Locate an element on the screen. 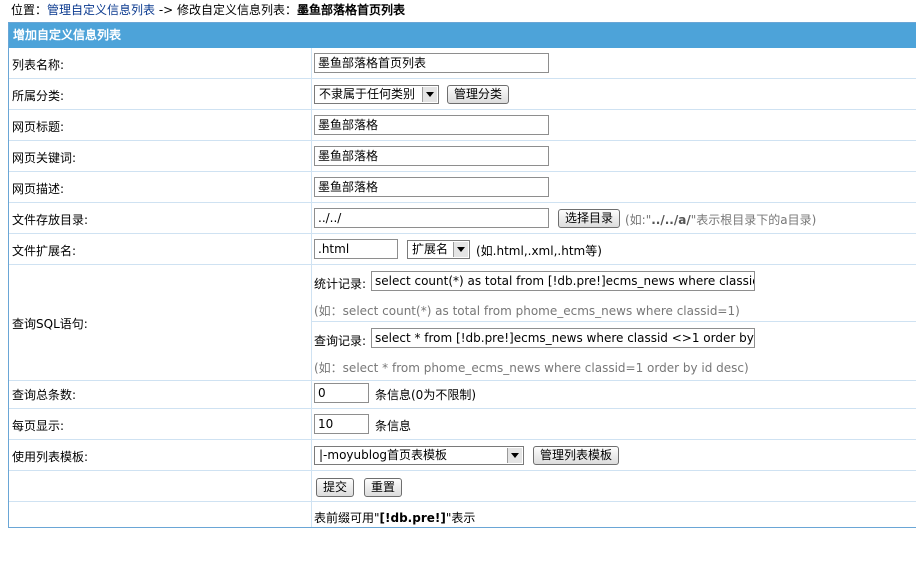  directory-hint-post: "表示根目录下的a目录) is located at coordinates (753, 220).